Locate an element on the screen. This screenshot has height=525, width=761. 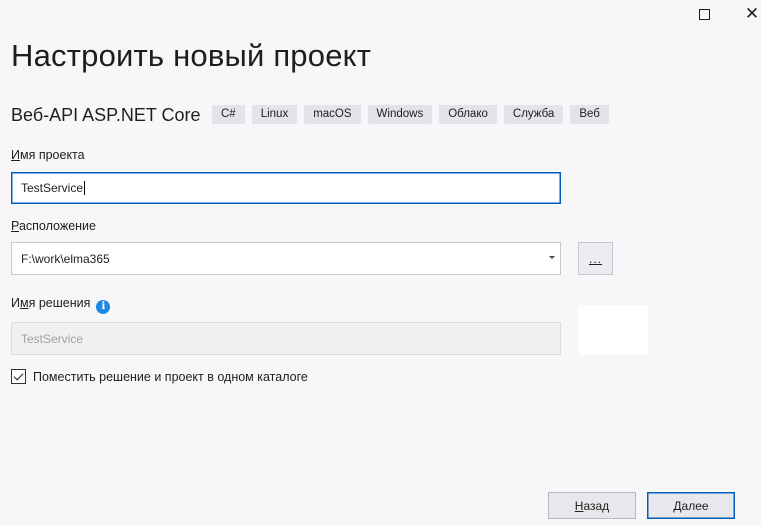
back-button: Назад is located at coordinates (592, 505).